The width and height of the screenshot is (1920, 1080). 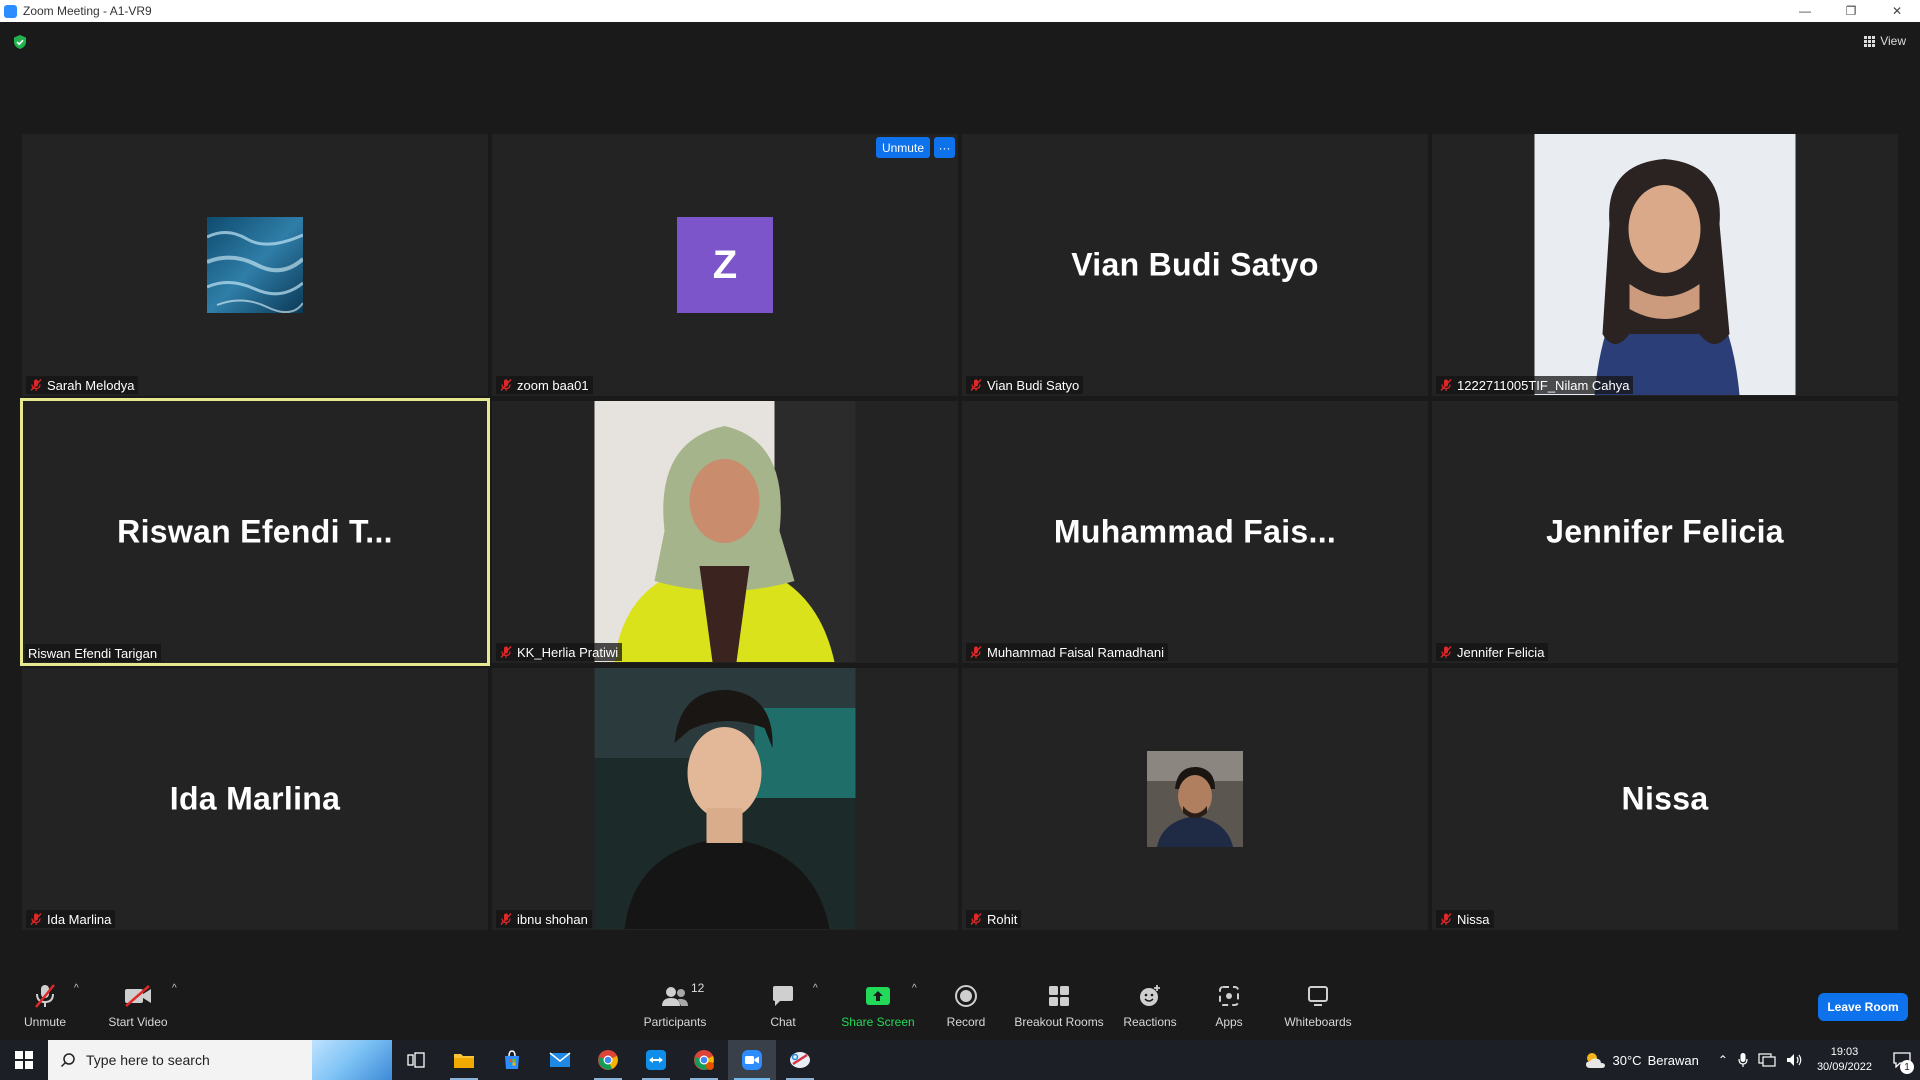 I want to click on participant-big-name: Ida Marlina, so click(x=255, y=798).